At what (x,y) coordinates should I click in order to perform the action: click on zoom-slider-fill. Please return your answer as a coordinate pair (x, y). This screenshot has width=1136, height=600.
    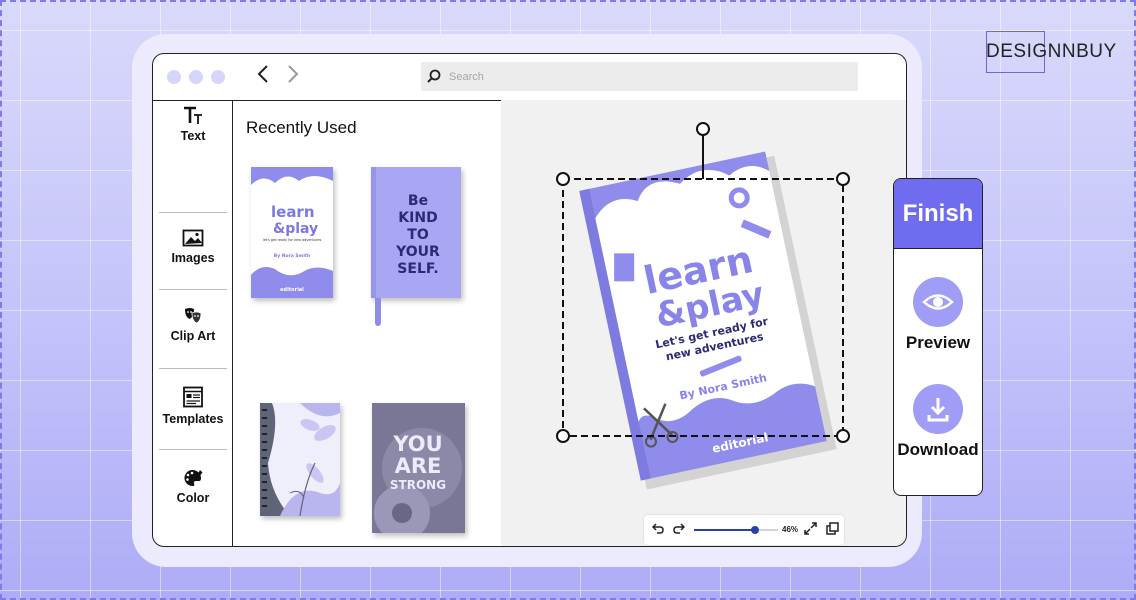
    Looking at the image, I should click on (725, 530).